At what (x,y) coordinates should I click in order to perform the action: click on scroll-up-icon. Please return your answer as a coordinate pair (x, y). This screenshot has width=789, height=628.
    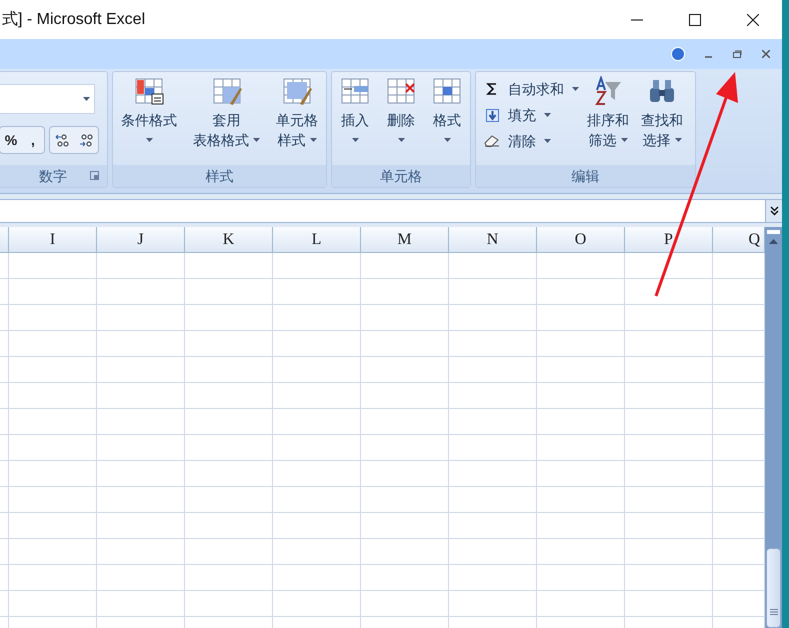
    Looking at the image, I should click on (773, 241).